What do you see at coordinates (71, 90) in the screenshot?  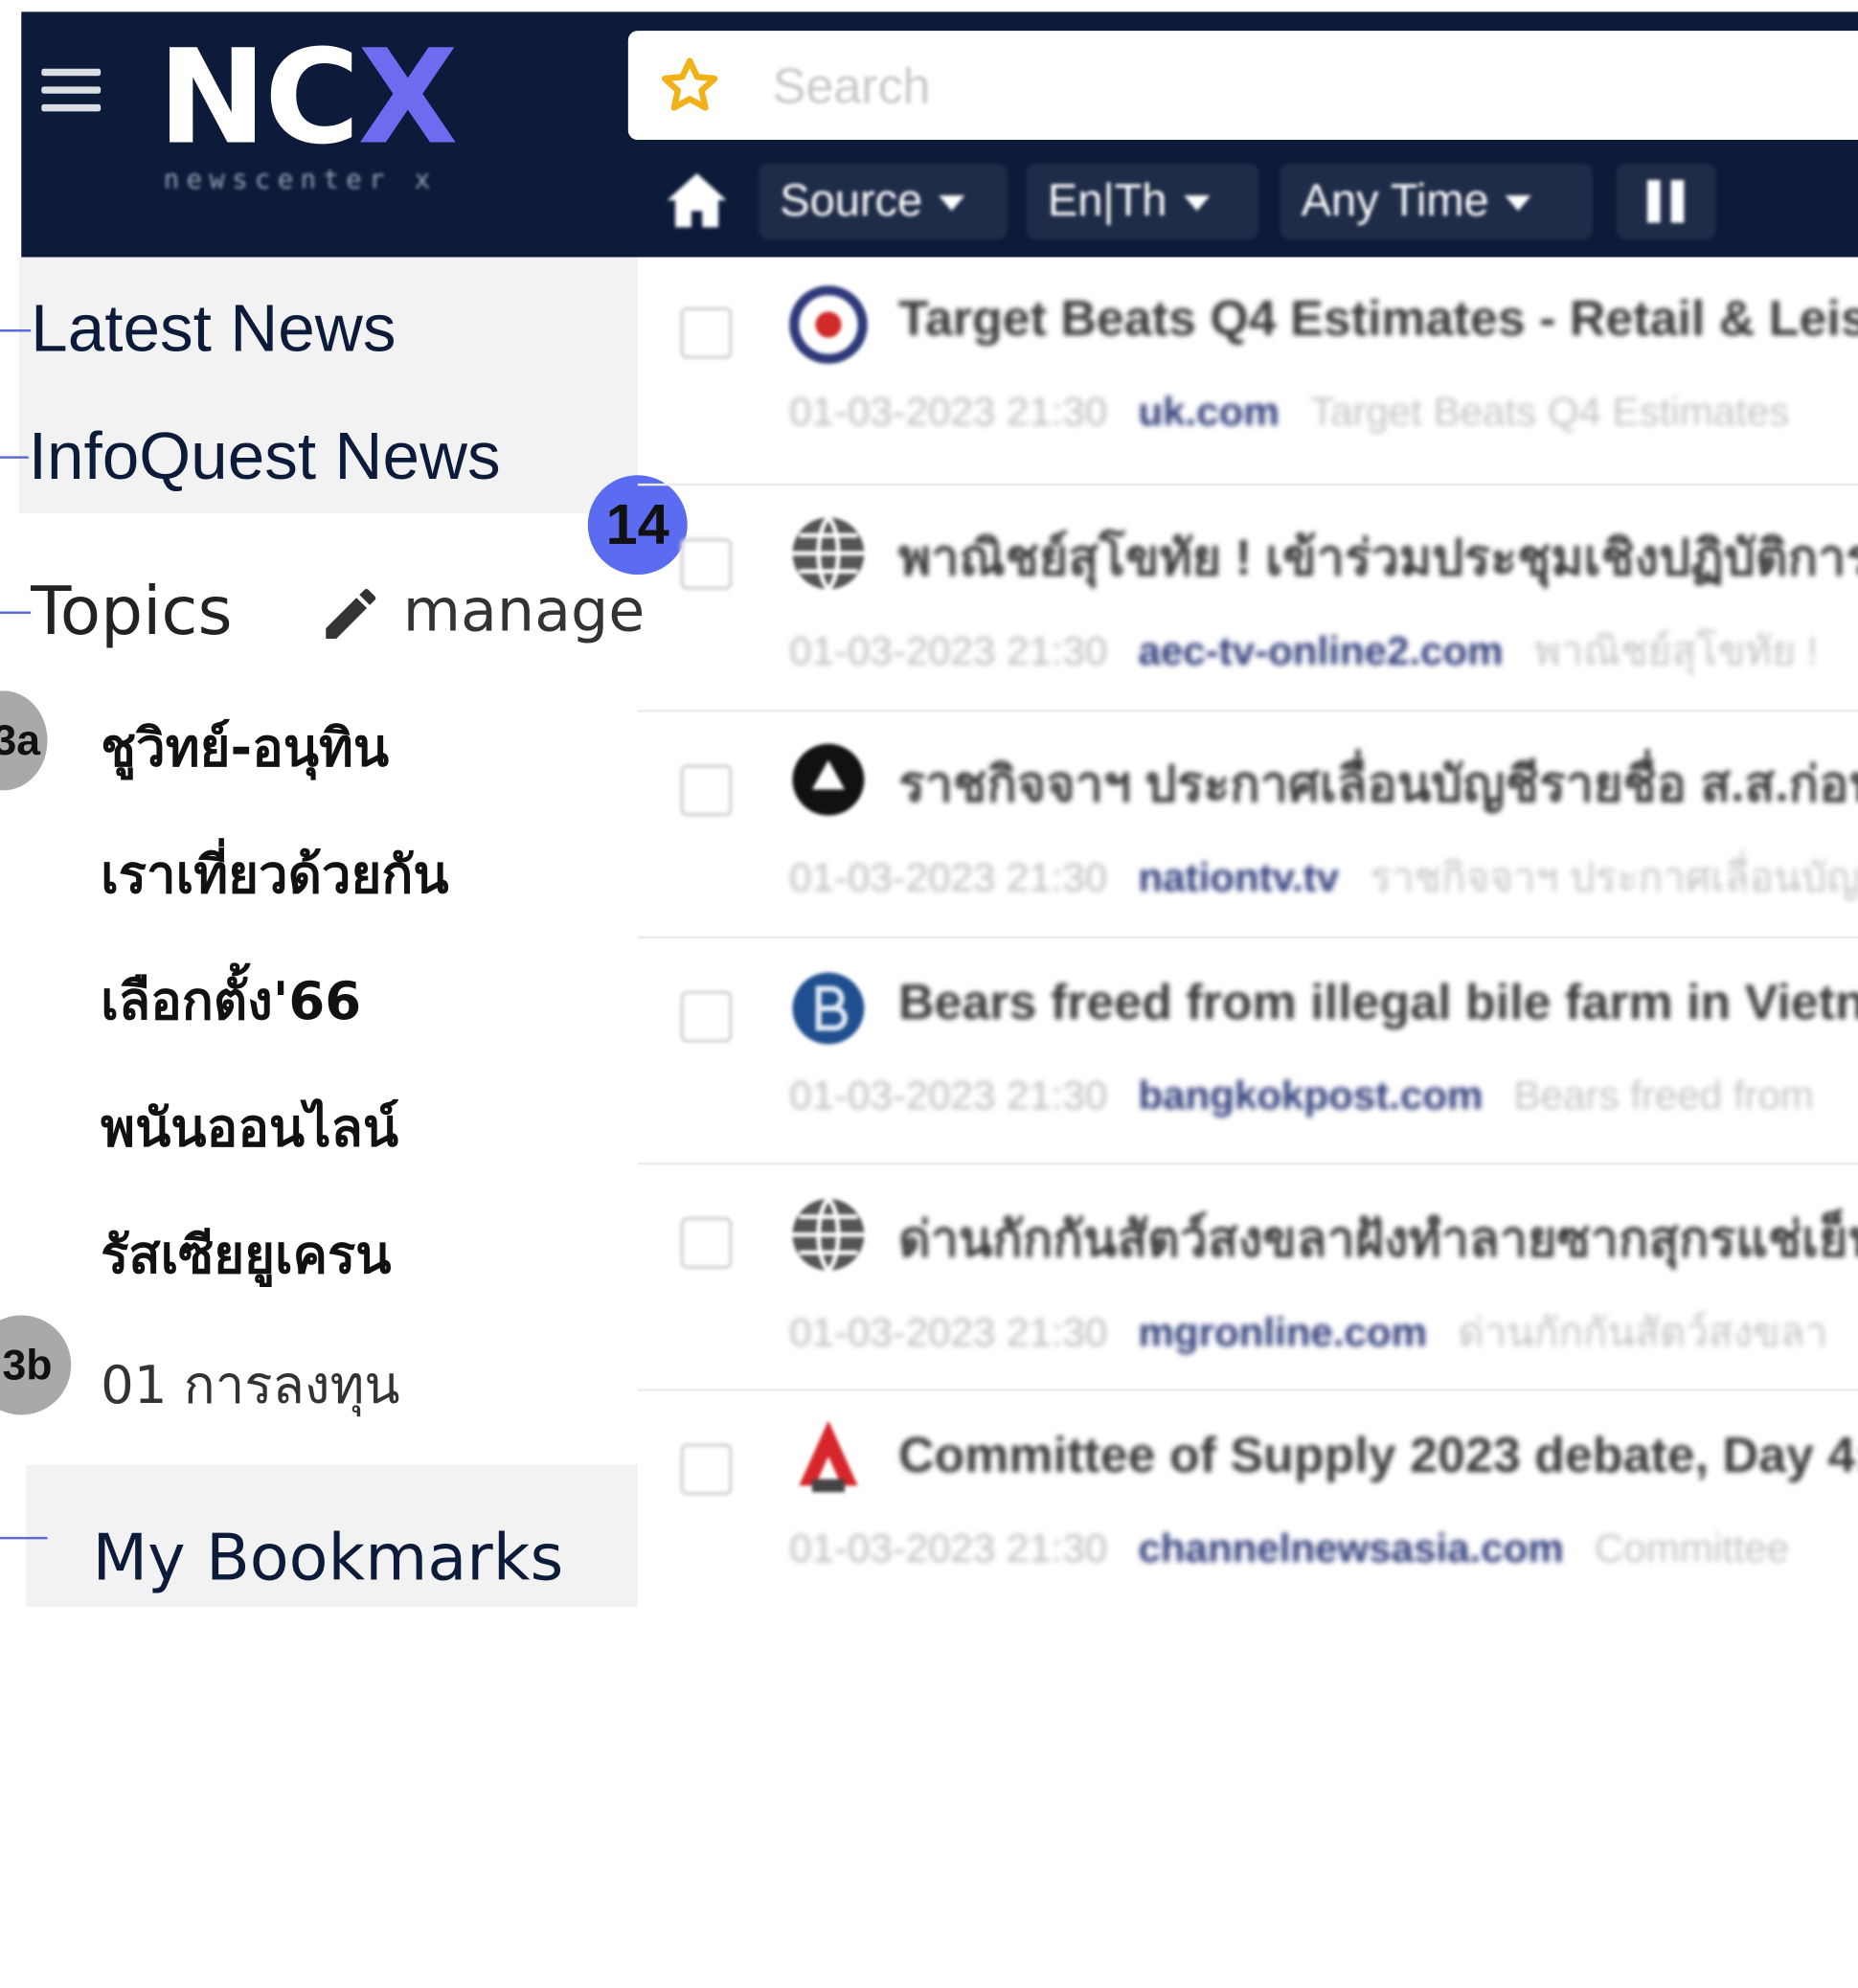 I see `hamburger-menu-icon` at bounding box center [71, 90].